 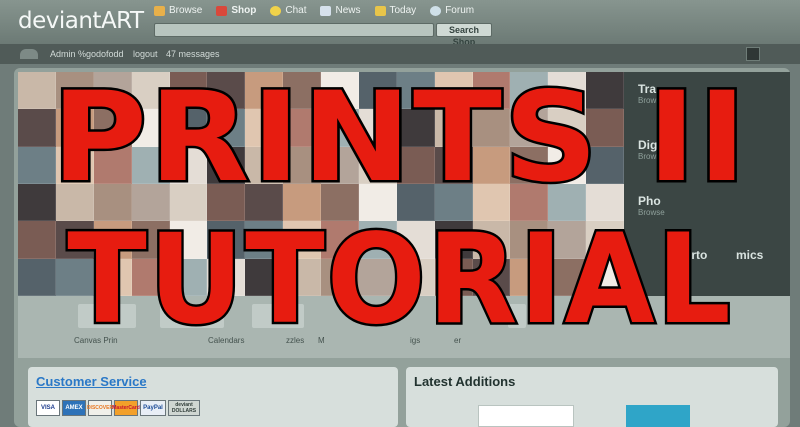 I want to click on nav-browse: Browse, so click(x=178, y=10).